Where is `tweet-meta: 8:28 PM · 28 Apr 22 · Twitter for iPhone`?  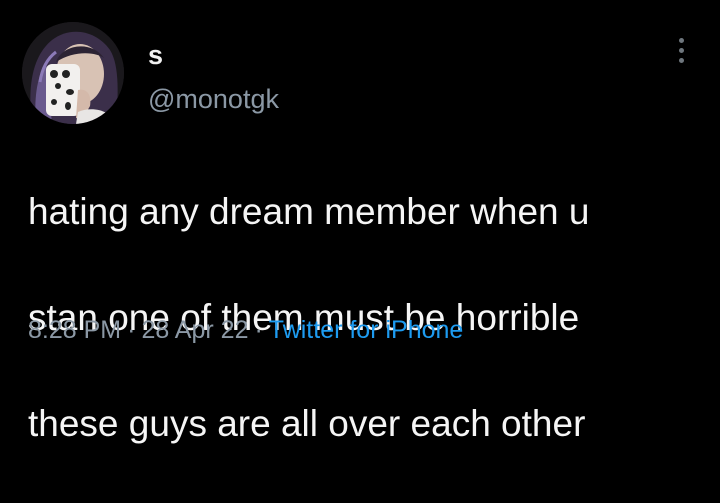 tweet-meta: 8:28 PM · 28 Apr 22 · Twitter for iPhone is located at coordinates (245, 330).